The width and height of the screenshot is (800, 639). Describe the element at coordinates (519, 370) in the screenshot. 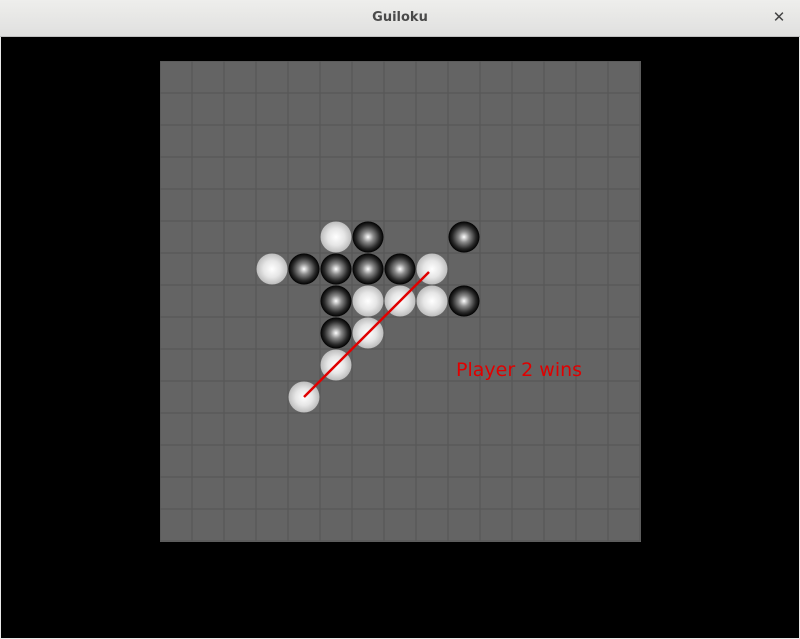

I see `winner-label: Player 2 wins` at that location.